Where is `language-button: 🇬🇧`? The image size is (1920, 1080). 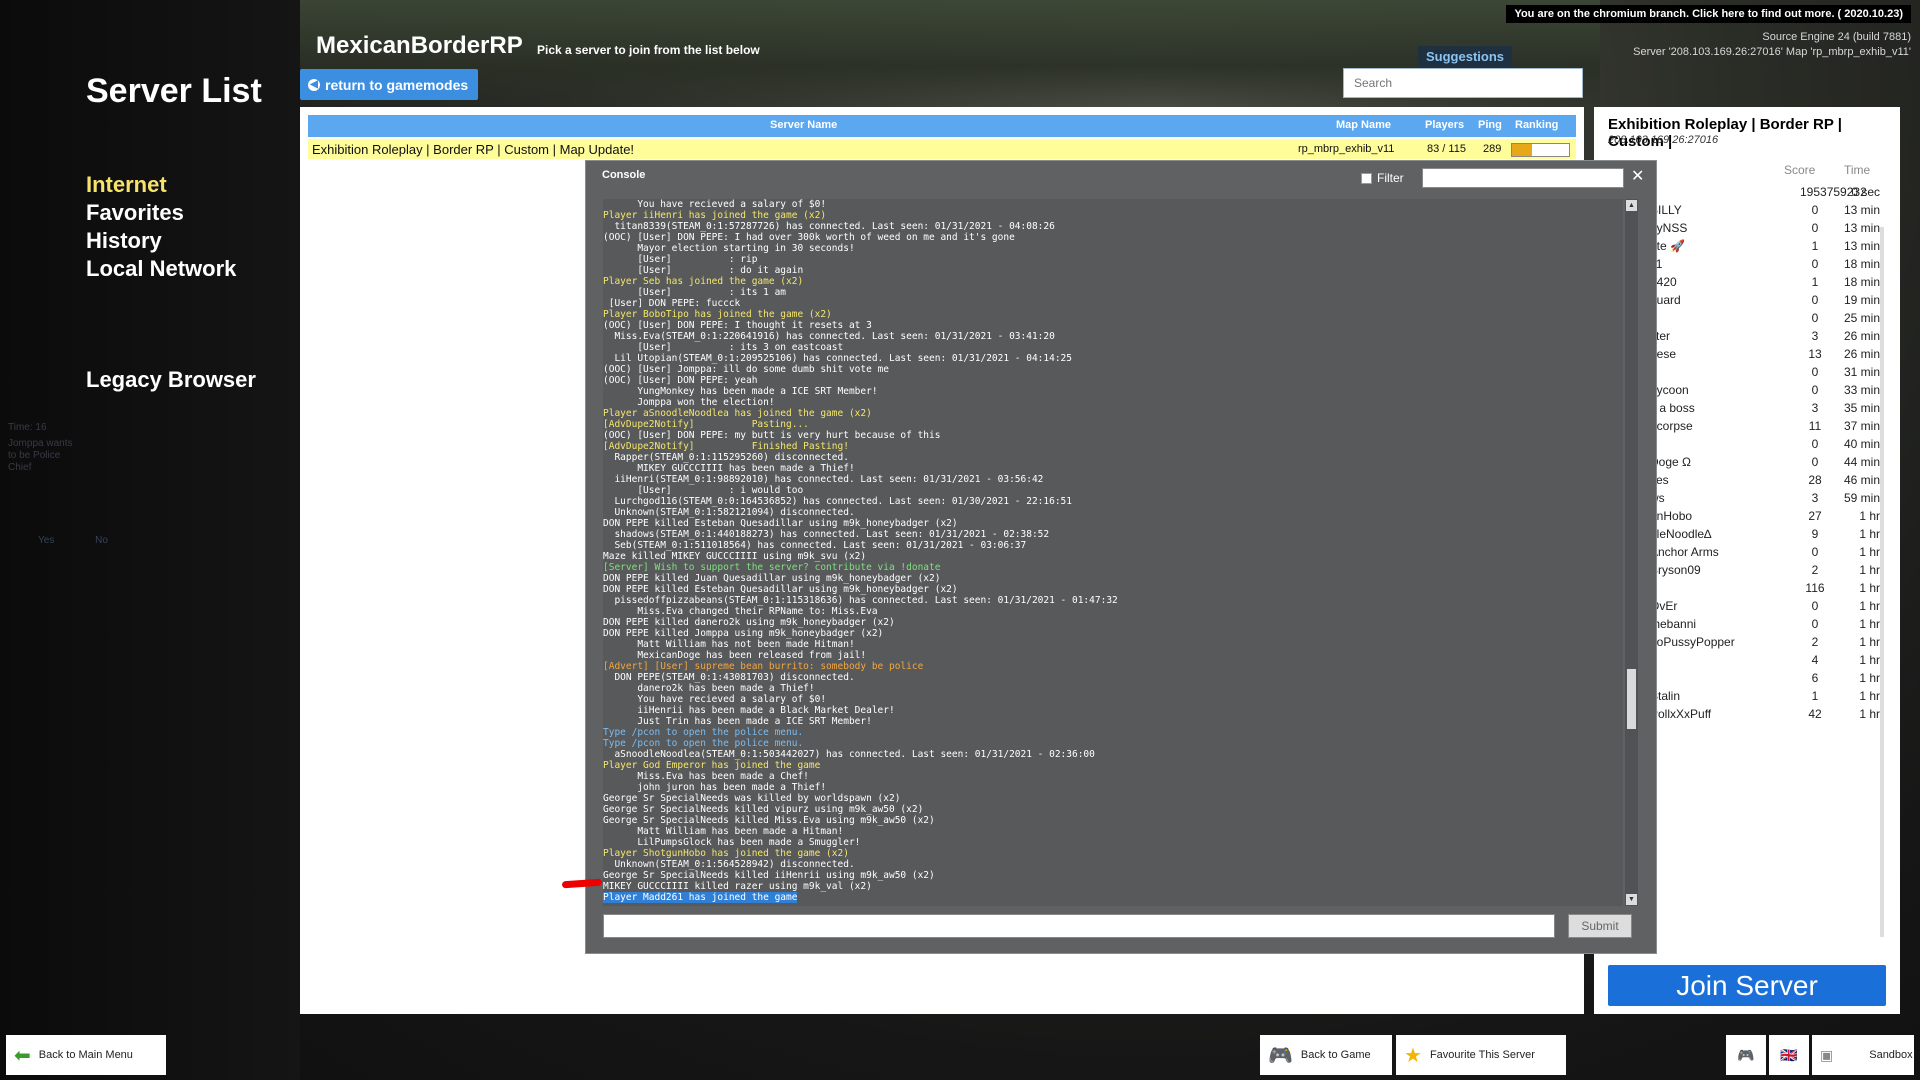 language-button: 🇬🇧 is located at coordinates (1789, 1055).